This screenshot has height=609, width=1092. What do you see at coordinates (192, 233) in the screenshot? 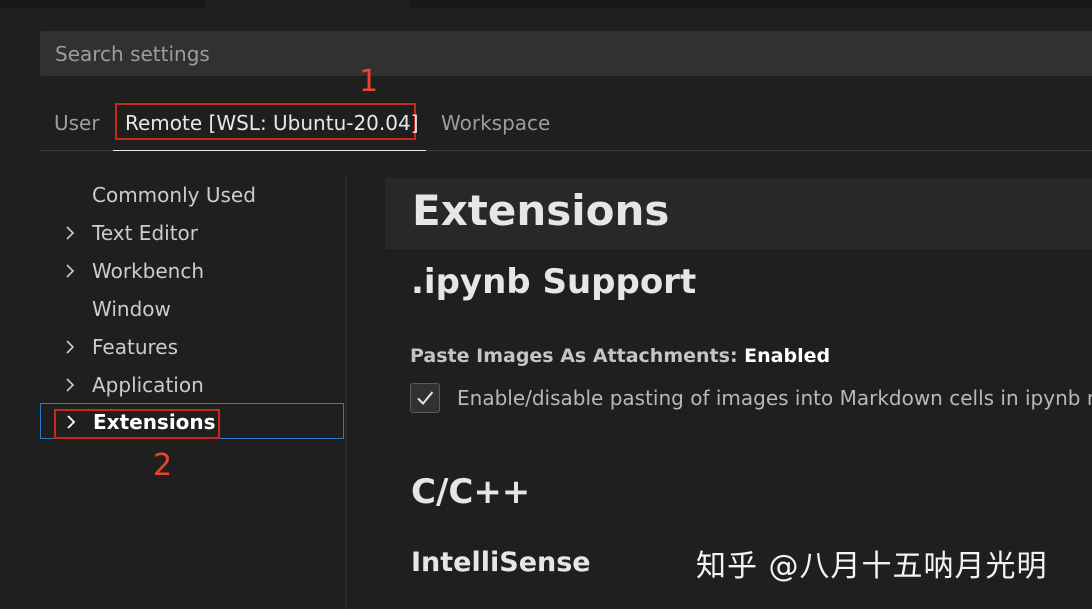
I see `toc-item-text-editor: Text Editor` at bounding box center [192, 233].